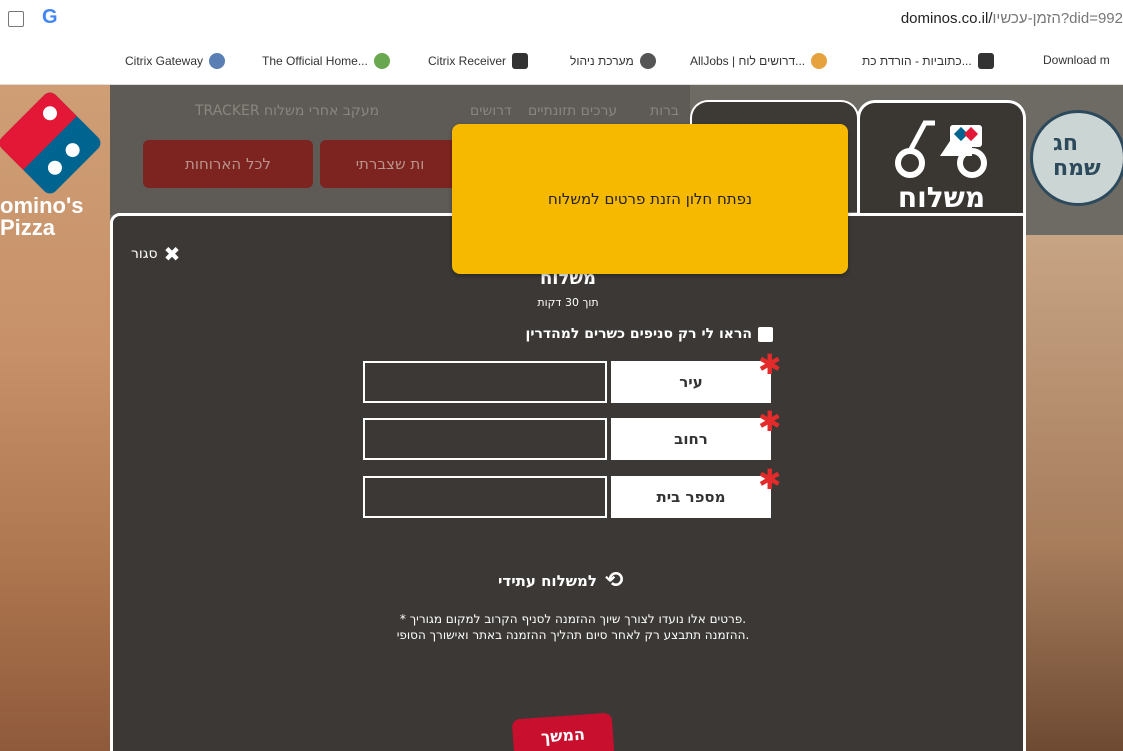 This screenshot has width=1123, height=751. Describe the element at coordinates (172, 254) in the screenshot. I see `close-icon: ✖` at that location.